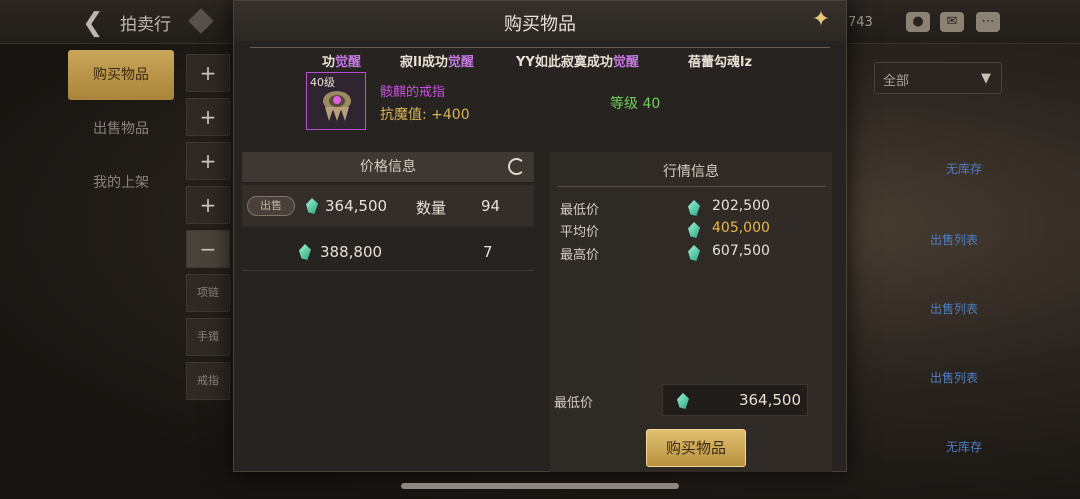 The height and width of the screenshot is (499, 1080). I want to click on sidebar-item-buy: 购买物品, so click(121, 75).